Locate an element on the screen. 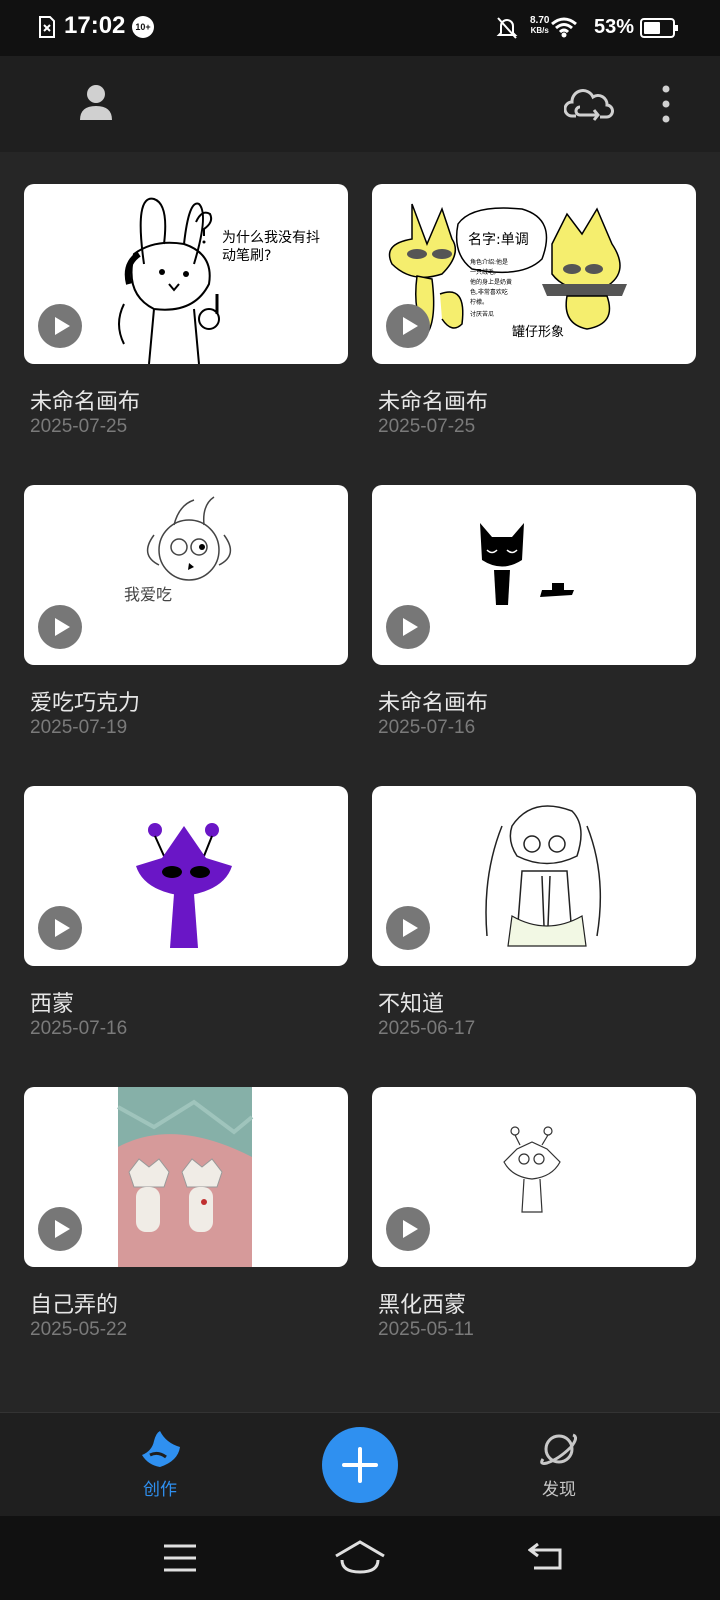 This screenshot has height=1600, width=720. speech-bubble-text-1: 为什么我没有抖 is located at coordinates (271, 238).